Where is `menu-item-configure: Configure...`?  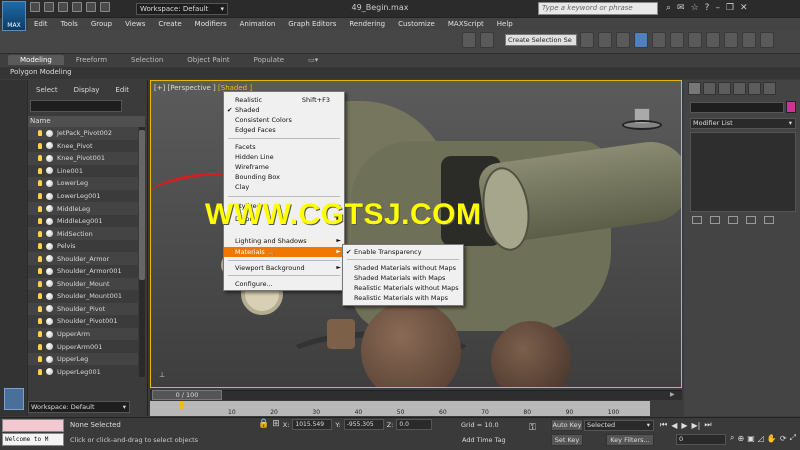 menu-item-configure: Configure... is located at coordinates (284, 284).